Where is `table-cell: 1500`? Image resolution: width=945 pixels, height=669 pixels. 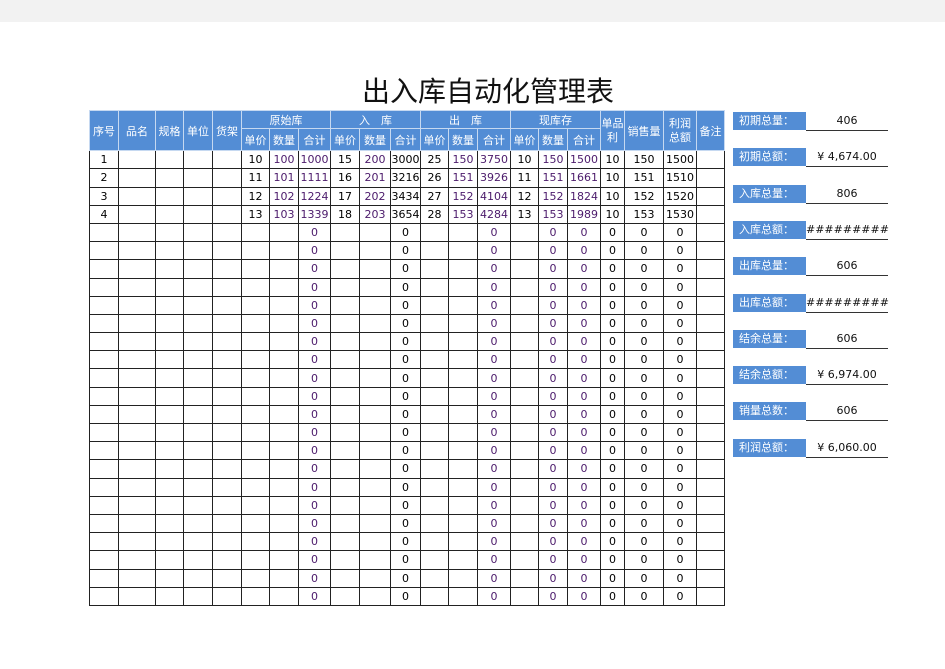 table-cell: 1500 is located at coordinates (584, 160).